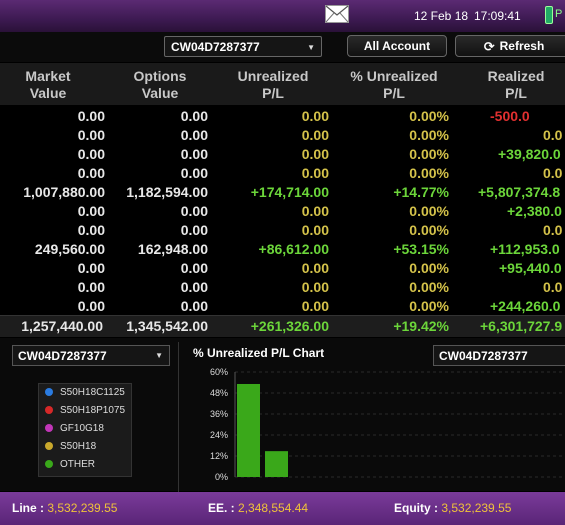  Describe the element at coordinates (311, 47) in the screenshot. I see `chevron-down-icon: ▼` at that location.